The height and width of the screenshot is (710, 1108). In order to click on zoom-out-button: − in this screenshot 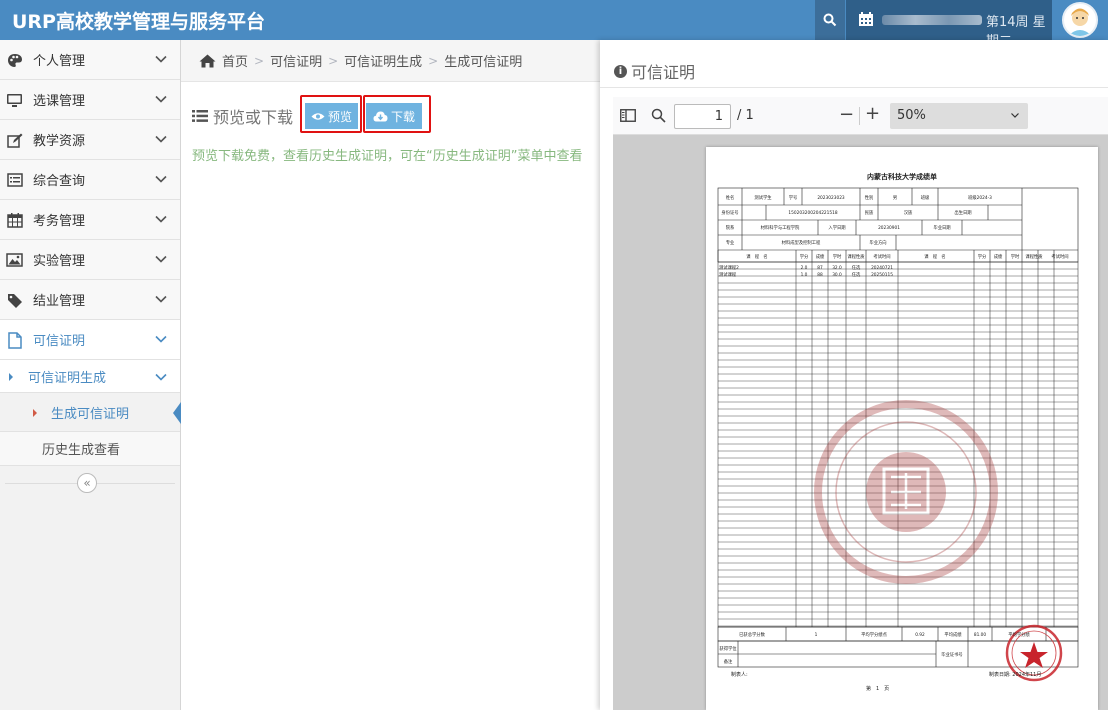, I will do `click(846, 114)`.